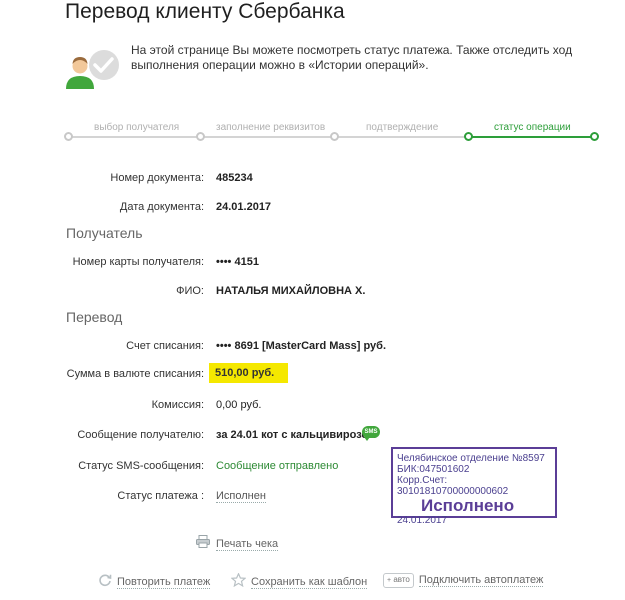 Image resolution: width=625 pixels, height=600 pixels. Describe the element at coordinates (422, 520) in the screenshot. I see `stamp-date: 24.01.2017` at that location.